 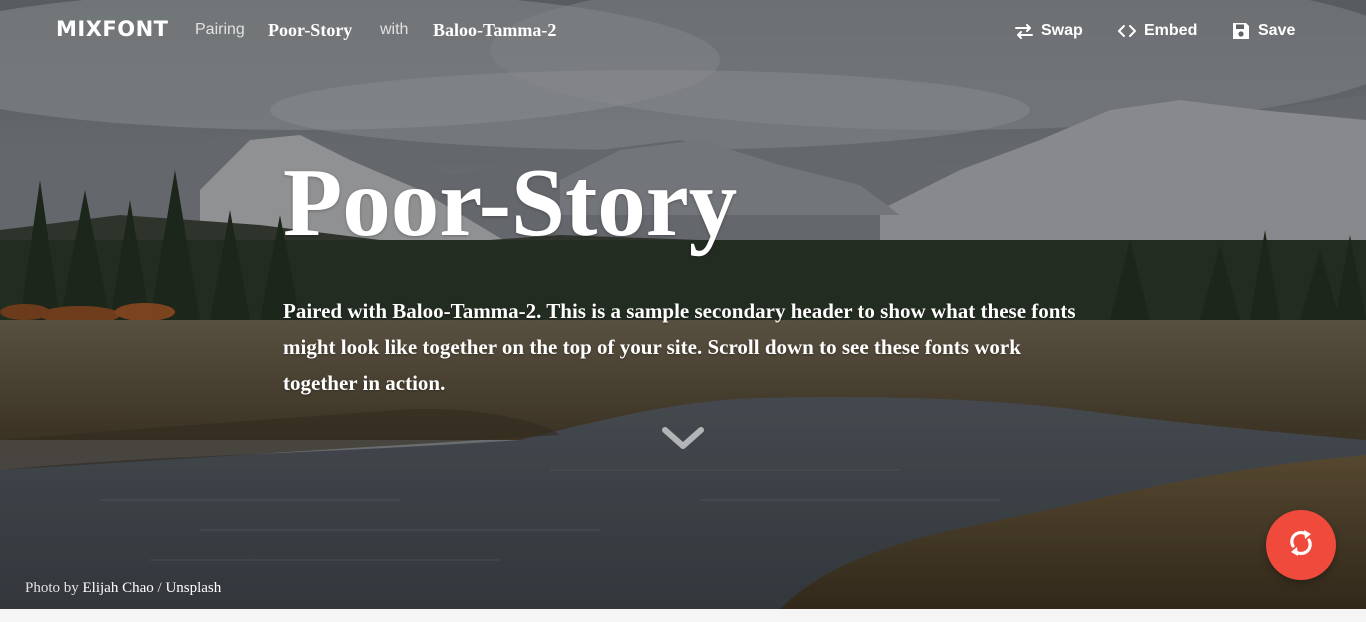 What do you see at coordinates (683, 438) in the screenshot?
I see `chevron-down-icon` at bounding box center [683, 438].